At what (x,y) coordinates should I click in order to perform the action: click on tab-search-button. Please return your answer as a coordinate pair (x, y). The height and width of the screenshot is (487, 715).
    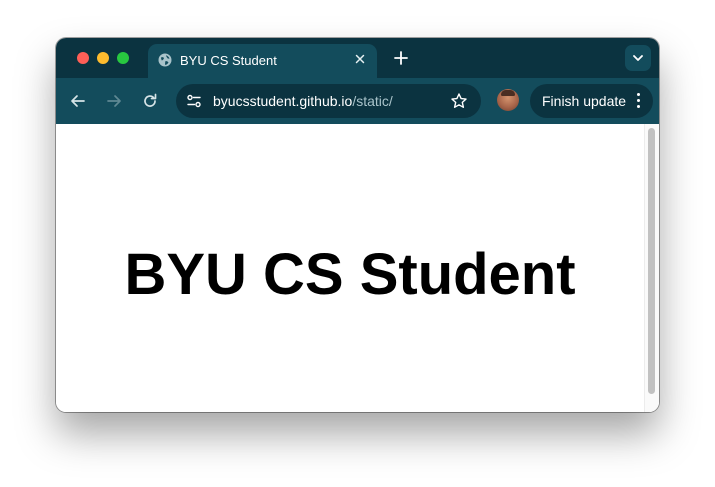
    Looking at the image, I should click on (638, 58).